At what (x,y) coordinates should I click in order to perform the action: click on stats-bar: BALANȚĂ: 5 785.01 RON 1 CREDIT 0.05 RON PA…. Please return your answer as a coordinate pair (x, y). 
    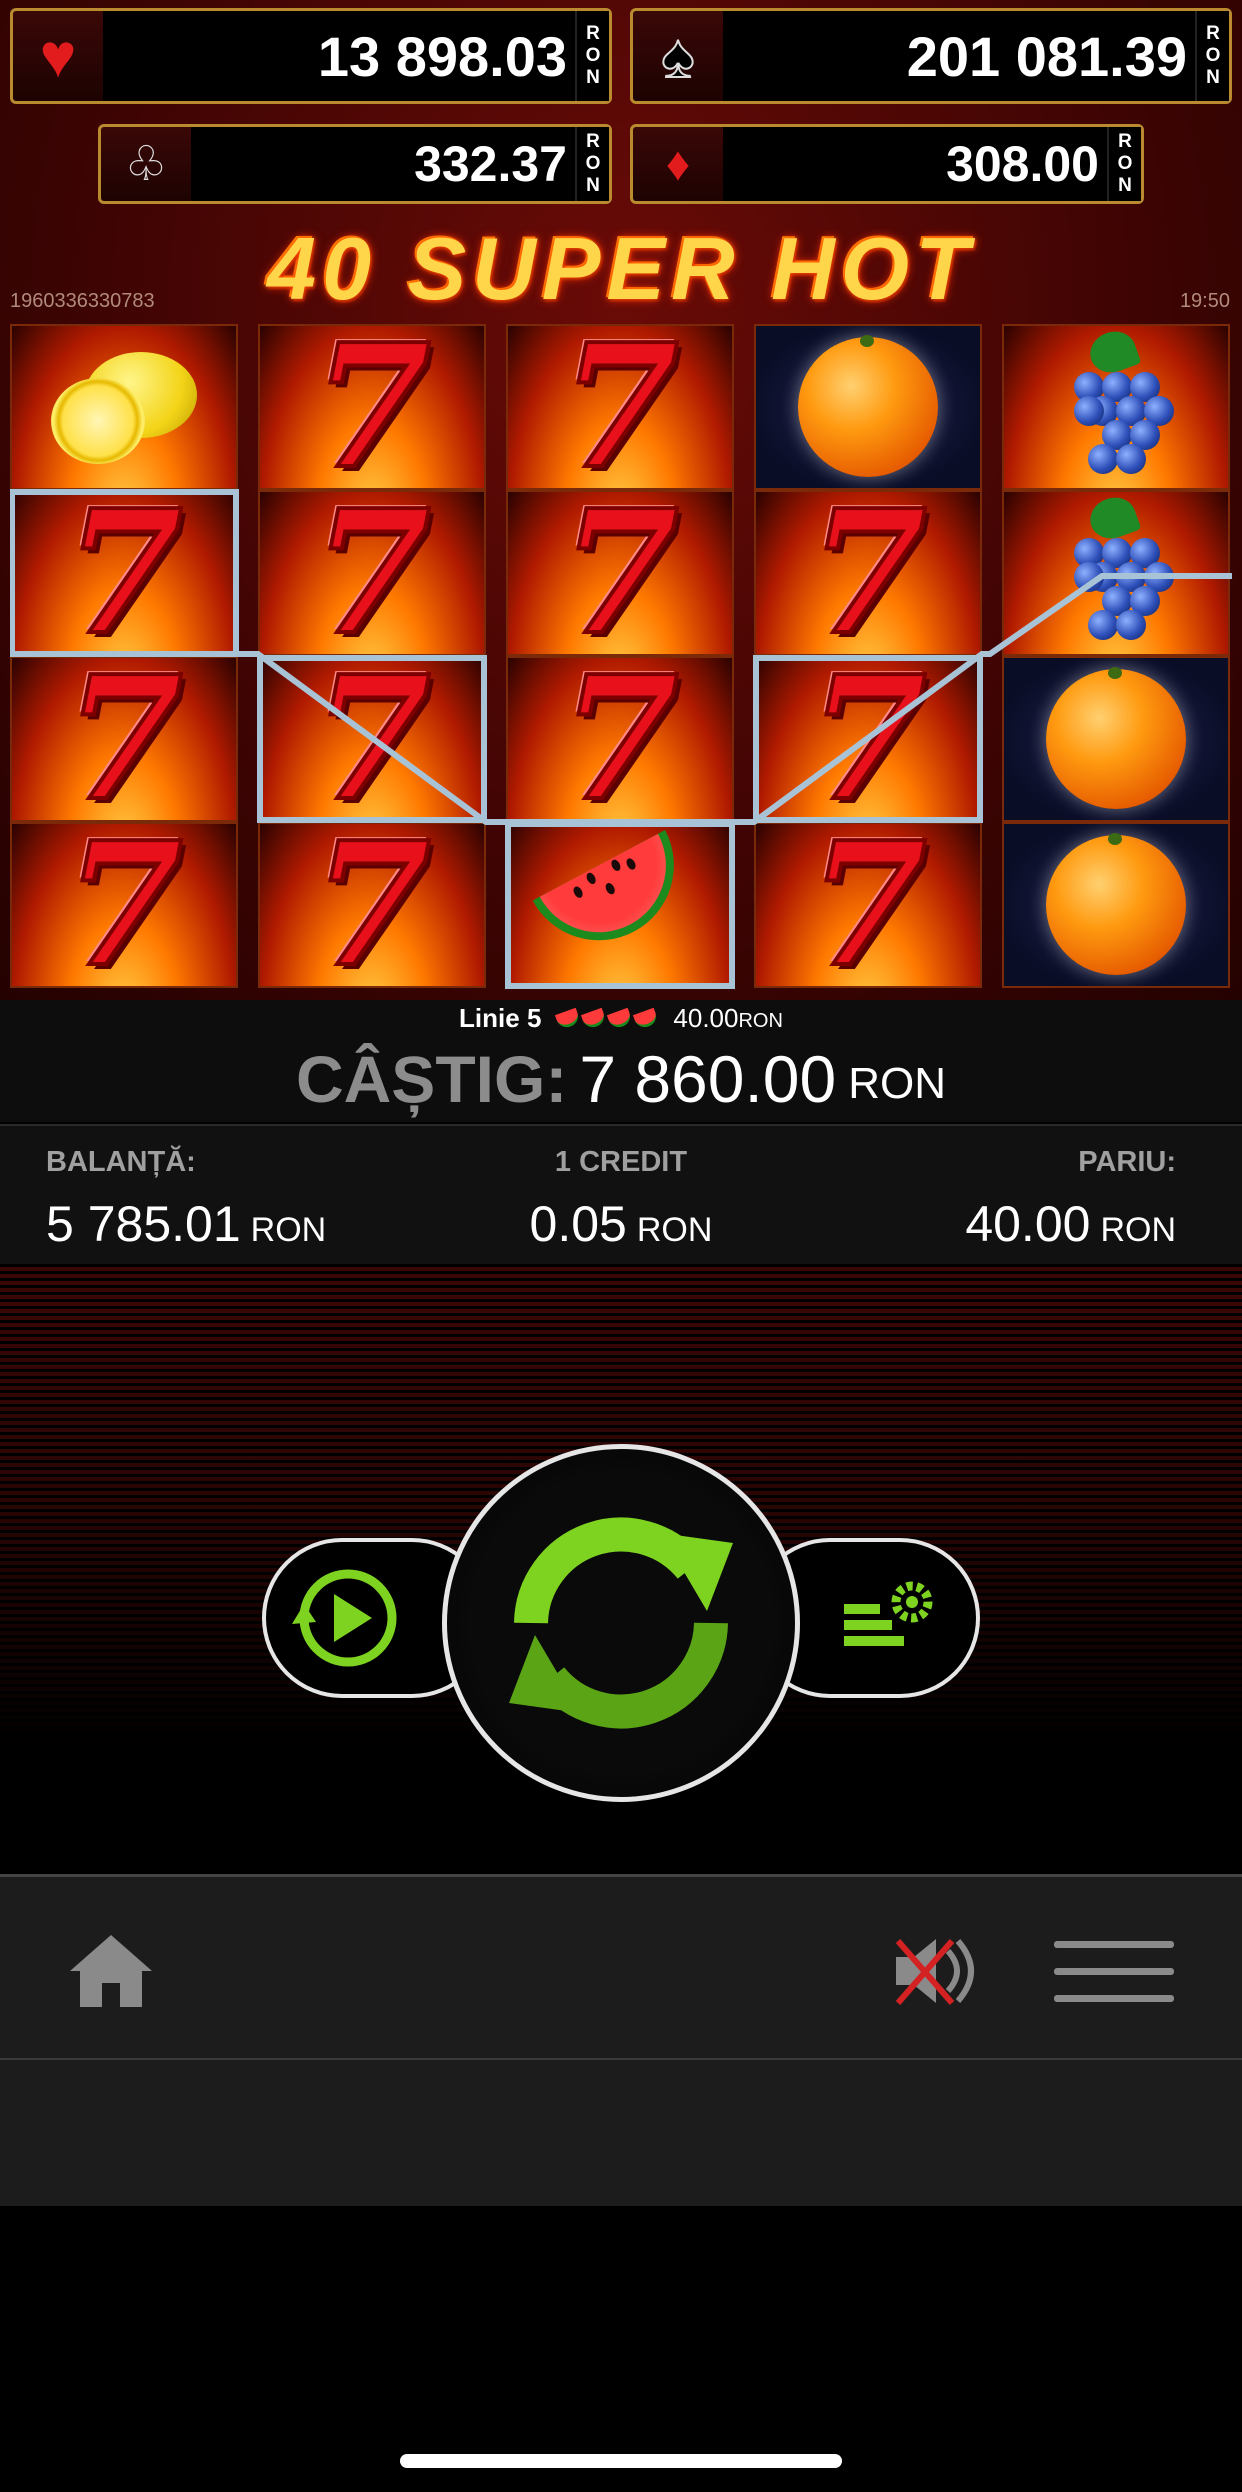
    Looking at the image, I should click on (621, 1195).